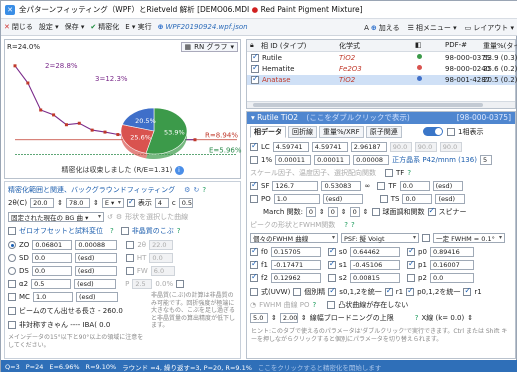 This screenshot has width=517, height=372. What do you see at coordinates (185, 202) in the screenshot?
I see `c-input: 0.5` at bounding box center [185, 202].